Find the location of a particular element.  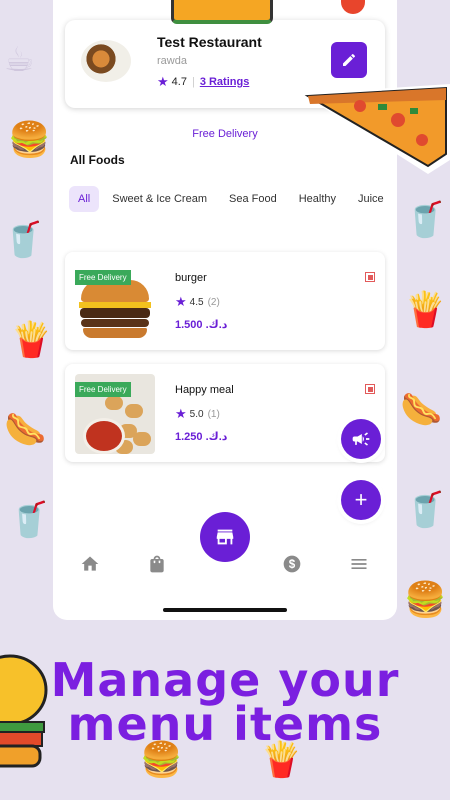

food-rating-count: (2) is located at coordinates (213, 302).